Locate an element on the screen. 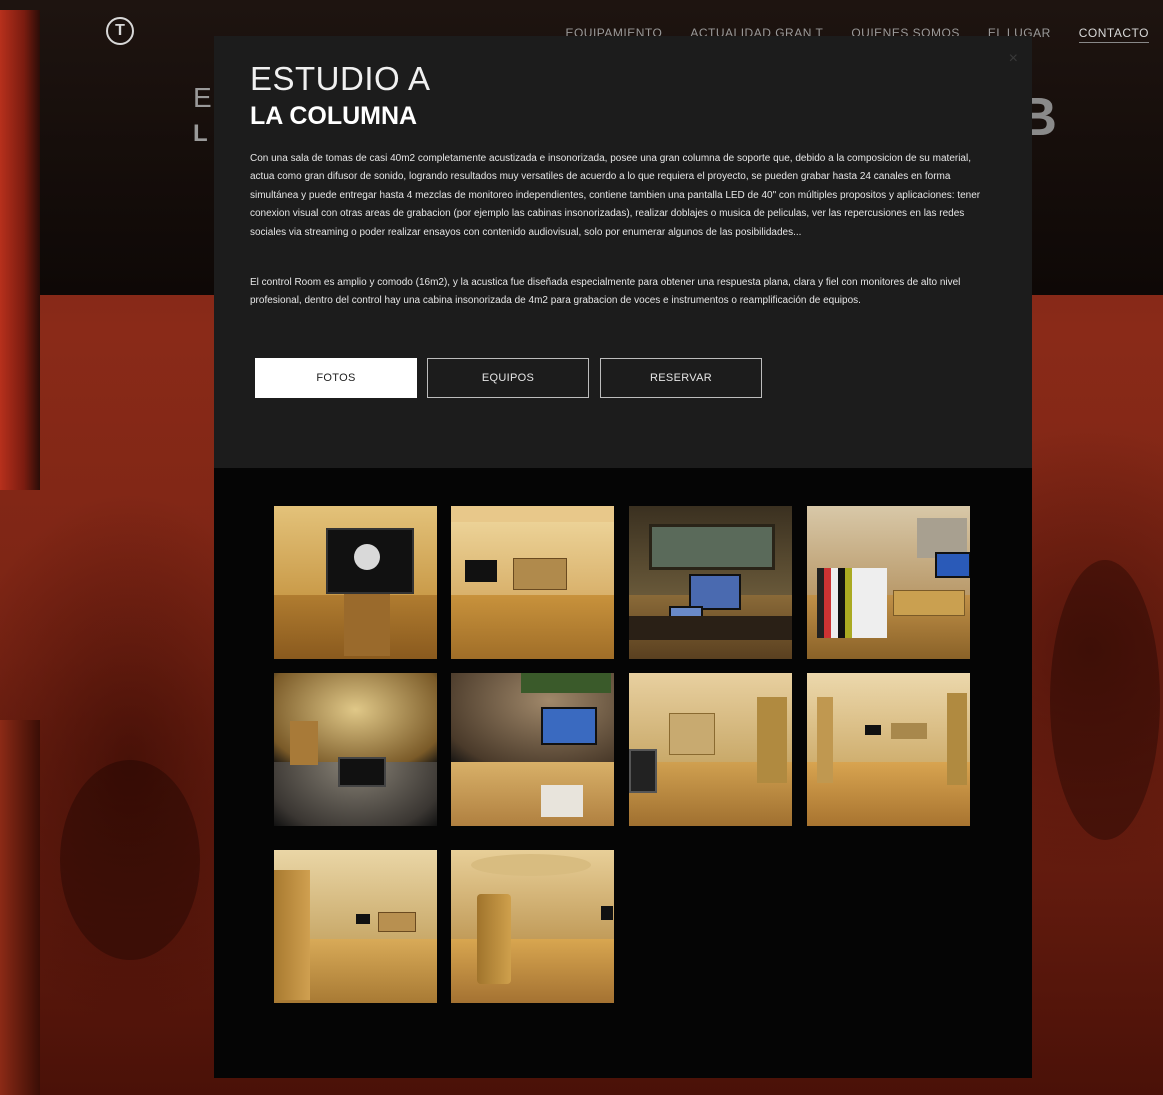  nav-item-contacto: CONTACTO is located at coordinates (1113, 34).